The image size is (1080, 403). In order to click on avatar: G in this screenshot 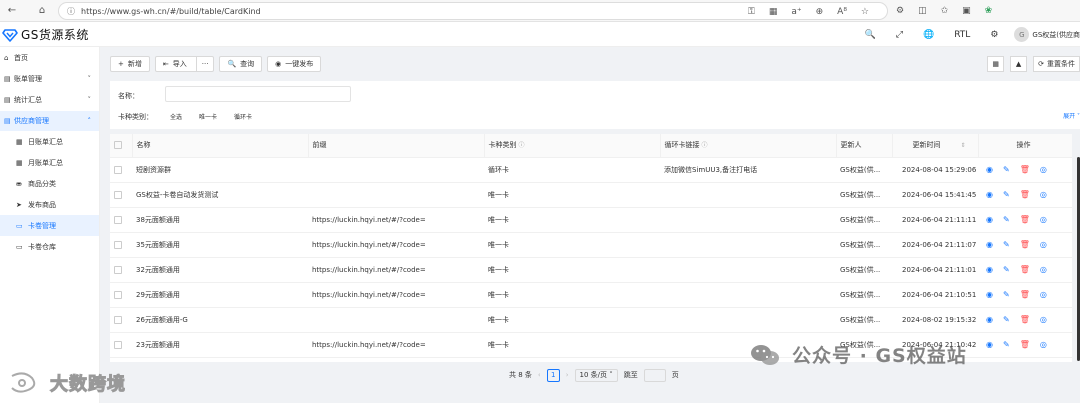, I will do `click(1022, 34)`.